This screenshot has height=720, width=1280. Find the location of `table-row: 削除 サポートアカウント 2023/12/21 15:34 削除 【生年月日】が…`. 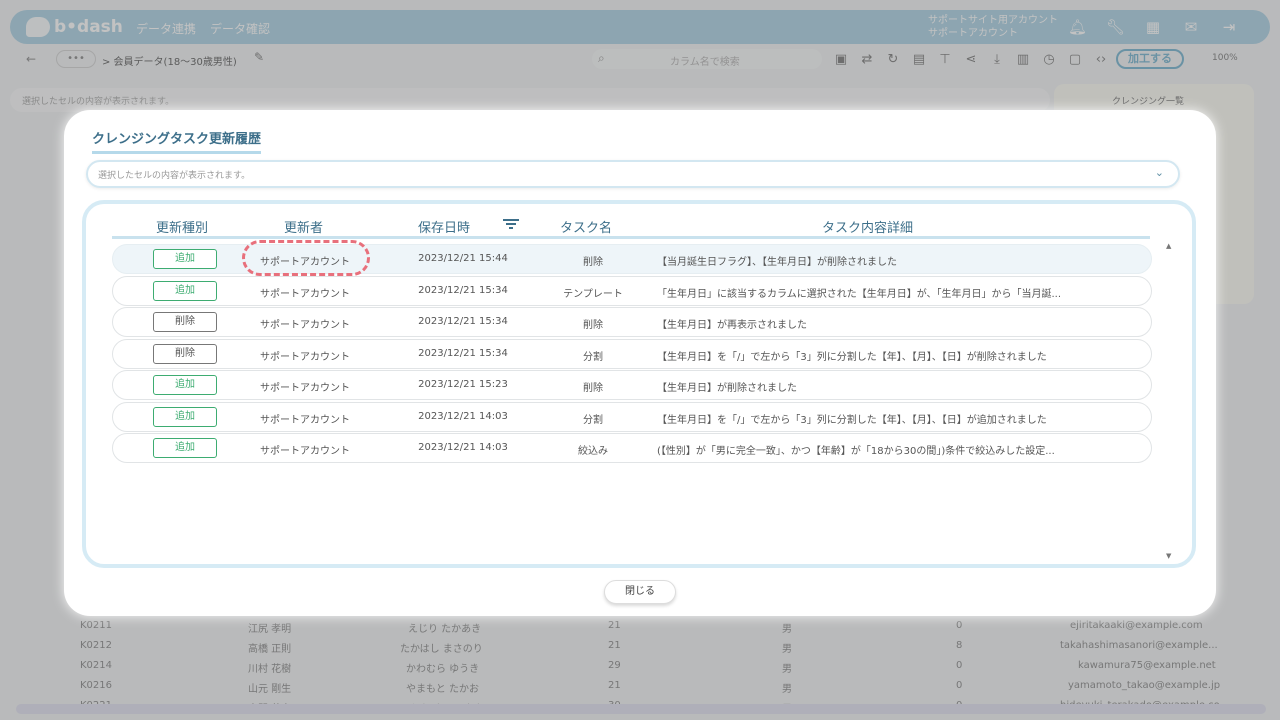

table-row: 削除 サポートアカウント 2023/12/21 15:34 削除 【生年月日】が… is located at coordinates (632, 322).